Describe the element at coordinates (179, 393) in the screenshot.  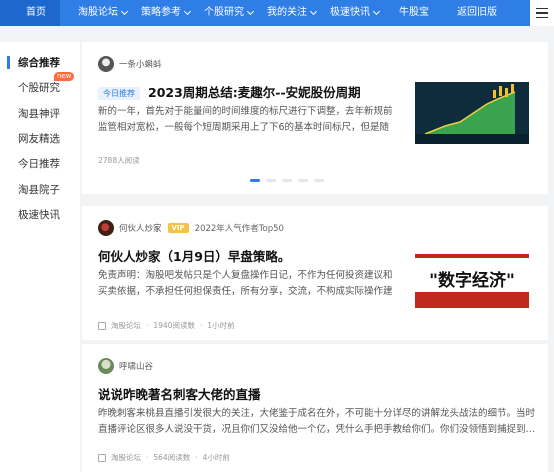
I see `post-title: 说说昨晚著名刺客大佬的直播` at that location.